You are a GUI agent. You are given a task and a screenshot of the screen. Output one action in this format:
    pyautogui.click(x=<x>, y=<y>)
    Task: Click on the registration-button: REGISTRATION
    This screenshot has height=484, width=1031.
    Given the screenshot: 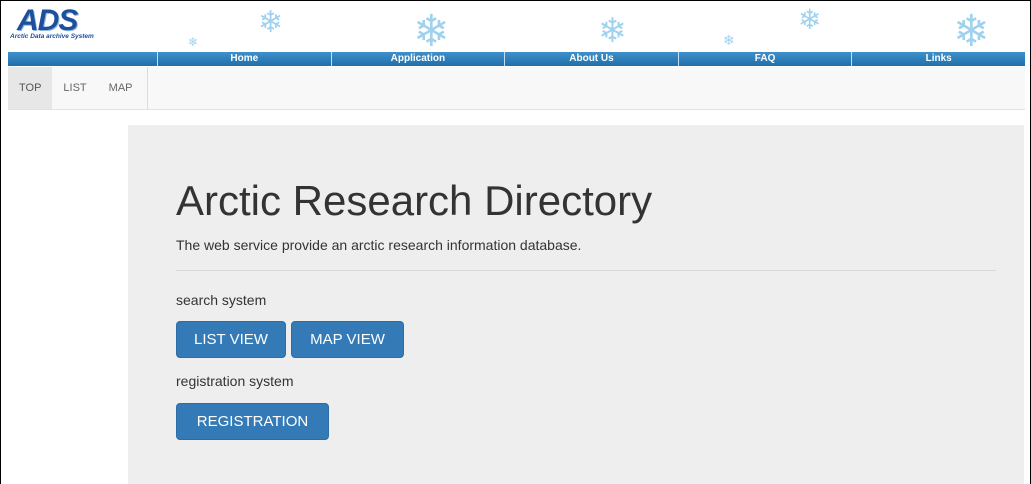 What is the action you would take?
    pyautogui.click(x=252, y=421)
    